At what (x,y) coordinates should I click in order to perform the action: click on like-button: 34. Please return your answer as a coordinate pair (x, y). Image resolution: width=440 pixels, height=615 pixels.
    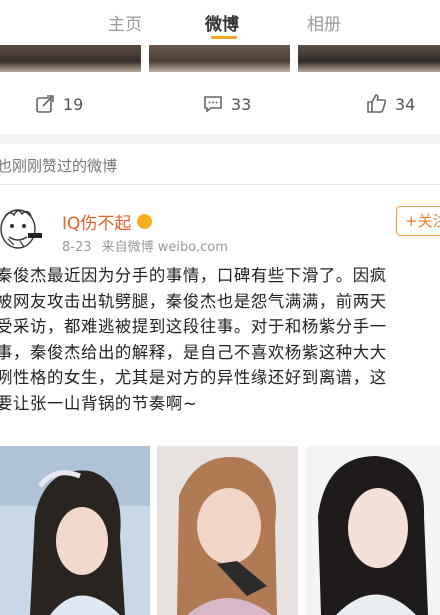
    Looking at the image, I should click on (390, 104).